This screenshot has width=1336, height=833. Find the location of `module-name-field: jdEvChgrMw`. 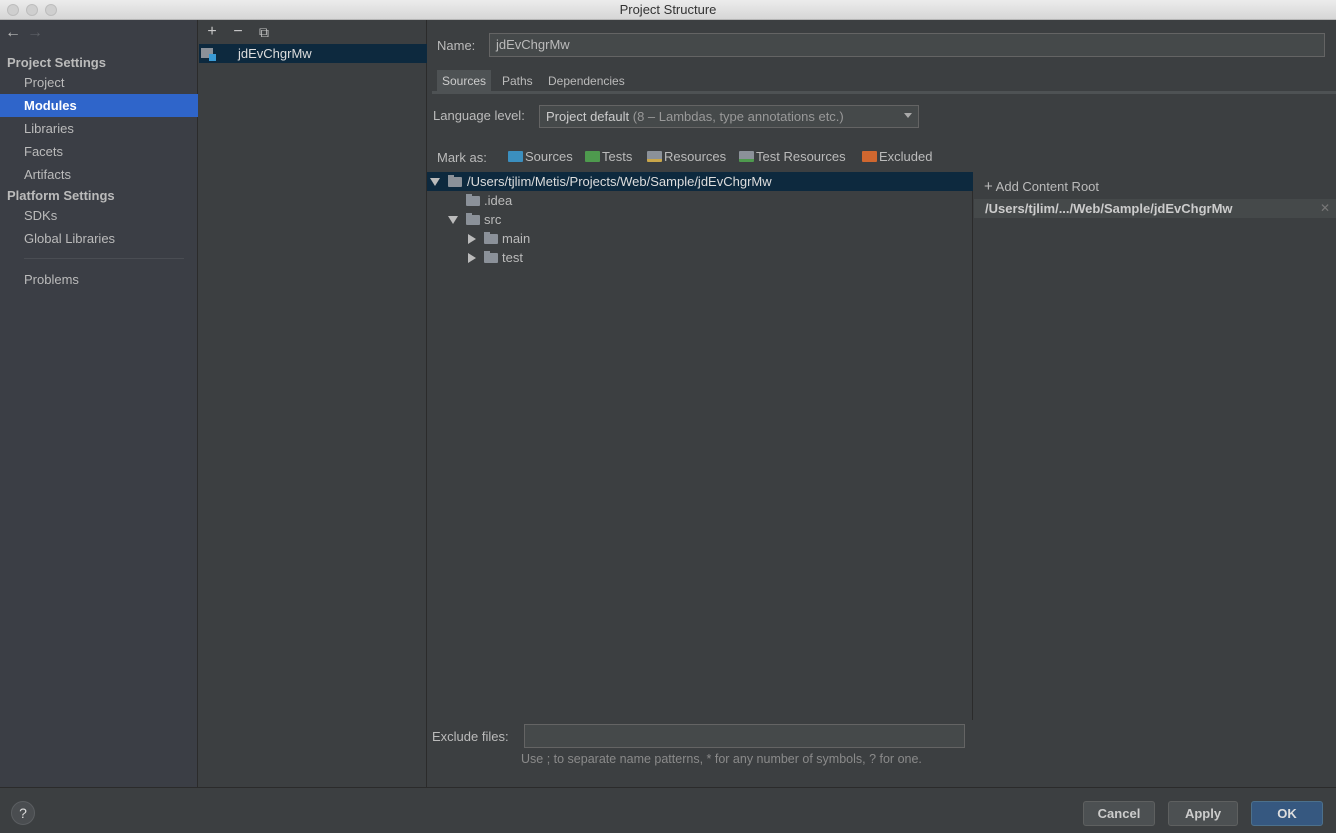

module-name-field: jdEvChgrMw is located at coordinates (907, 45).